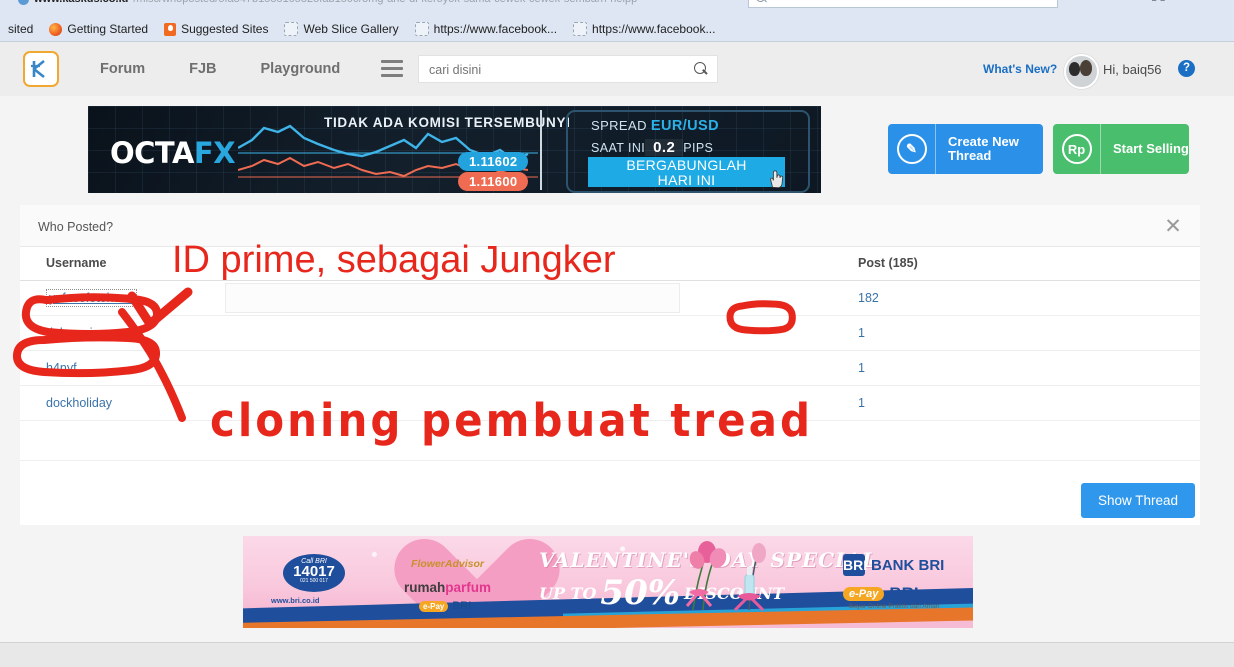  I want to click on fx-spread-row: SPREAD EUR/USD, so click(655, 126).